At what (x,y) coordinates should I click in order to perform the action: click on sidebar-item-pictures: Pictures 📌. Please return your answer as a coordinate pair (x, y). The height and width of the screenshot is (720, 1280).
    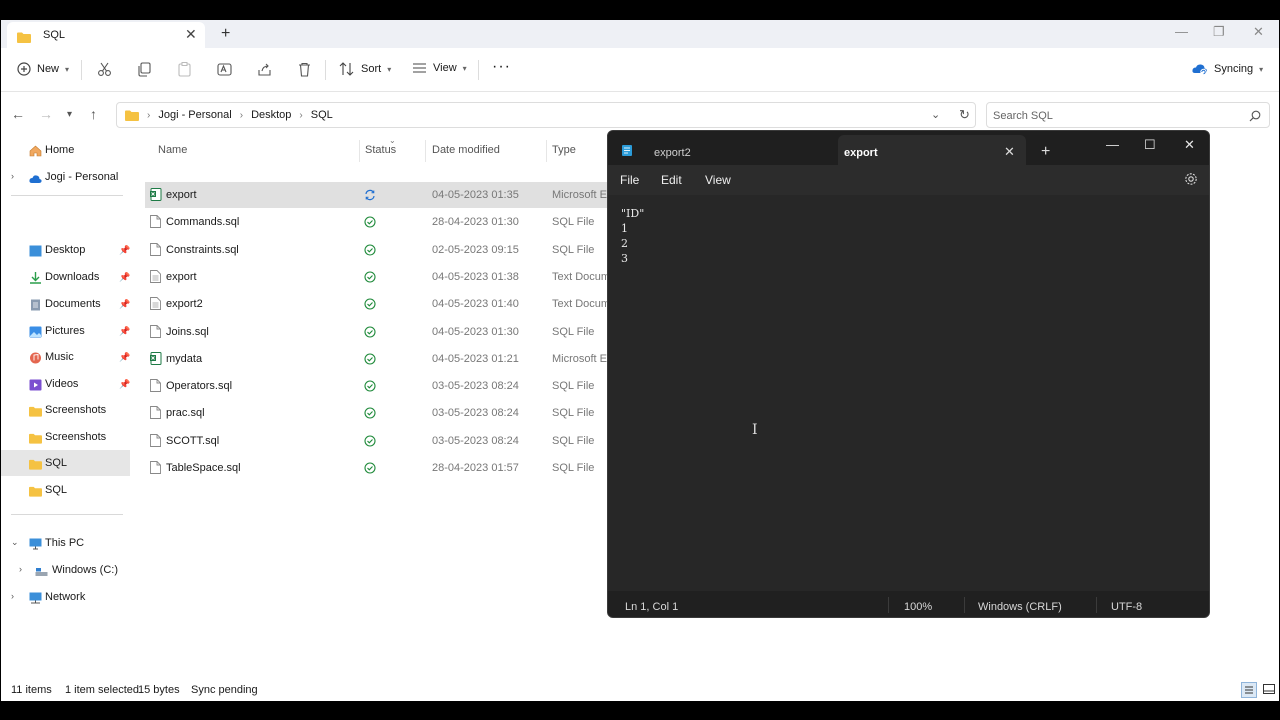
    Looking at the image, I should click on (65, 331).